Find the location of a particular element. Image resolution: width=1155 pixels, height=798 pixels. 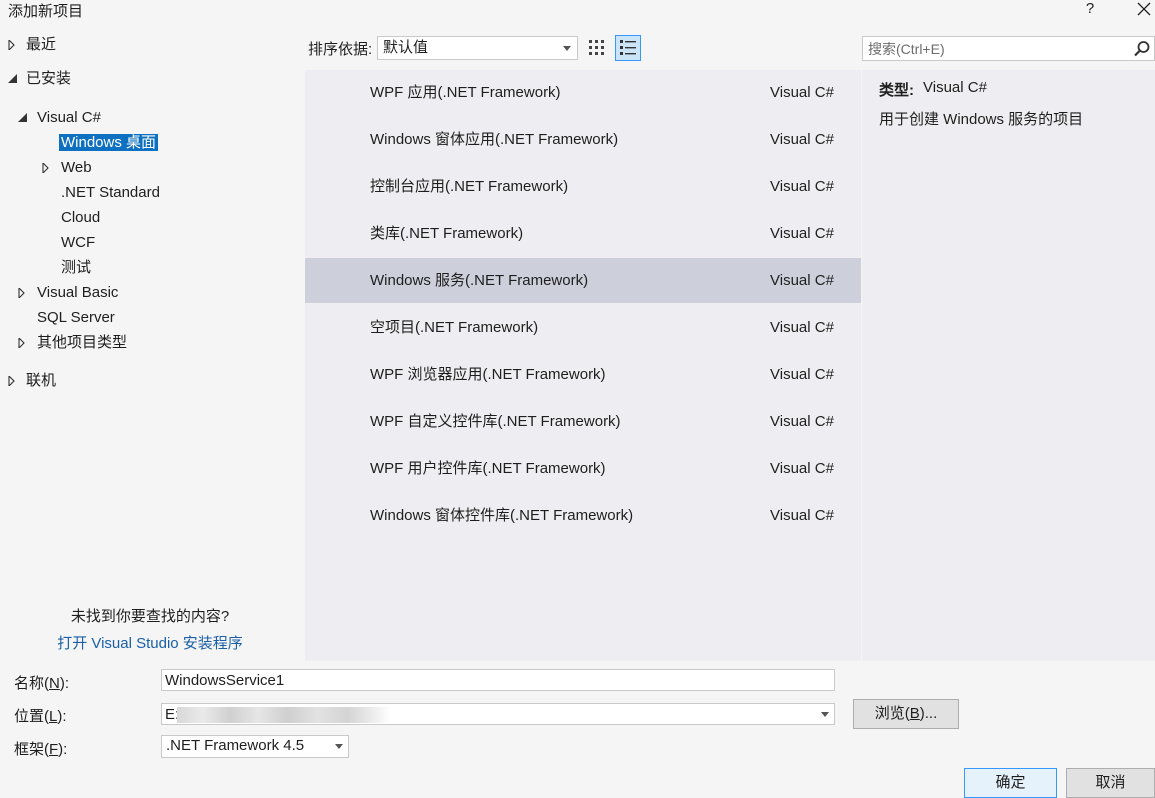

template-name: Windows 服务(.NET Framework) is located at coordinates (479, 280).